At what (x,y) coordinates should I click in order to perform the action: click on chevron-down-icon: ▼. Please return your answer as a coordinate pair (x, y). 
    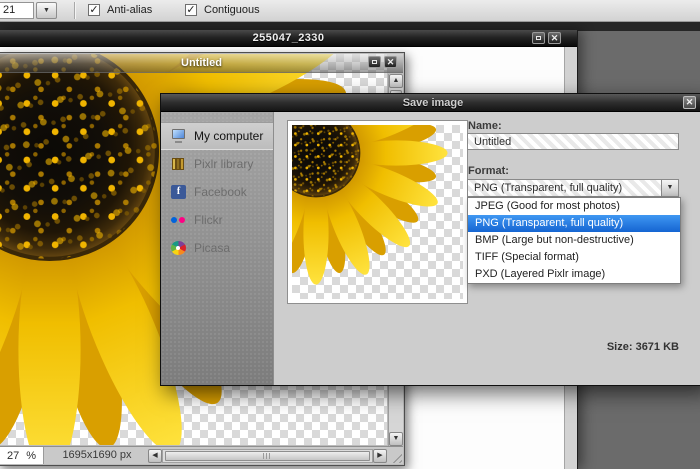
    Looking at the image, I should click on (669, 188).